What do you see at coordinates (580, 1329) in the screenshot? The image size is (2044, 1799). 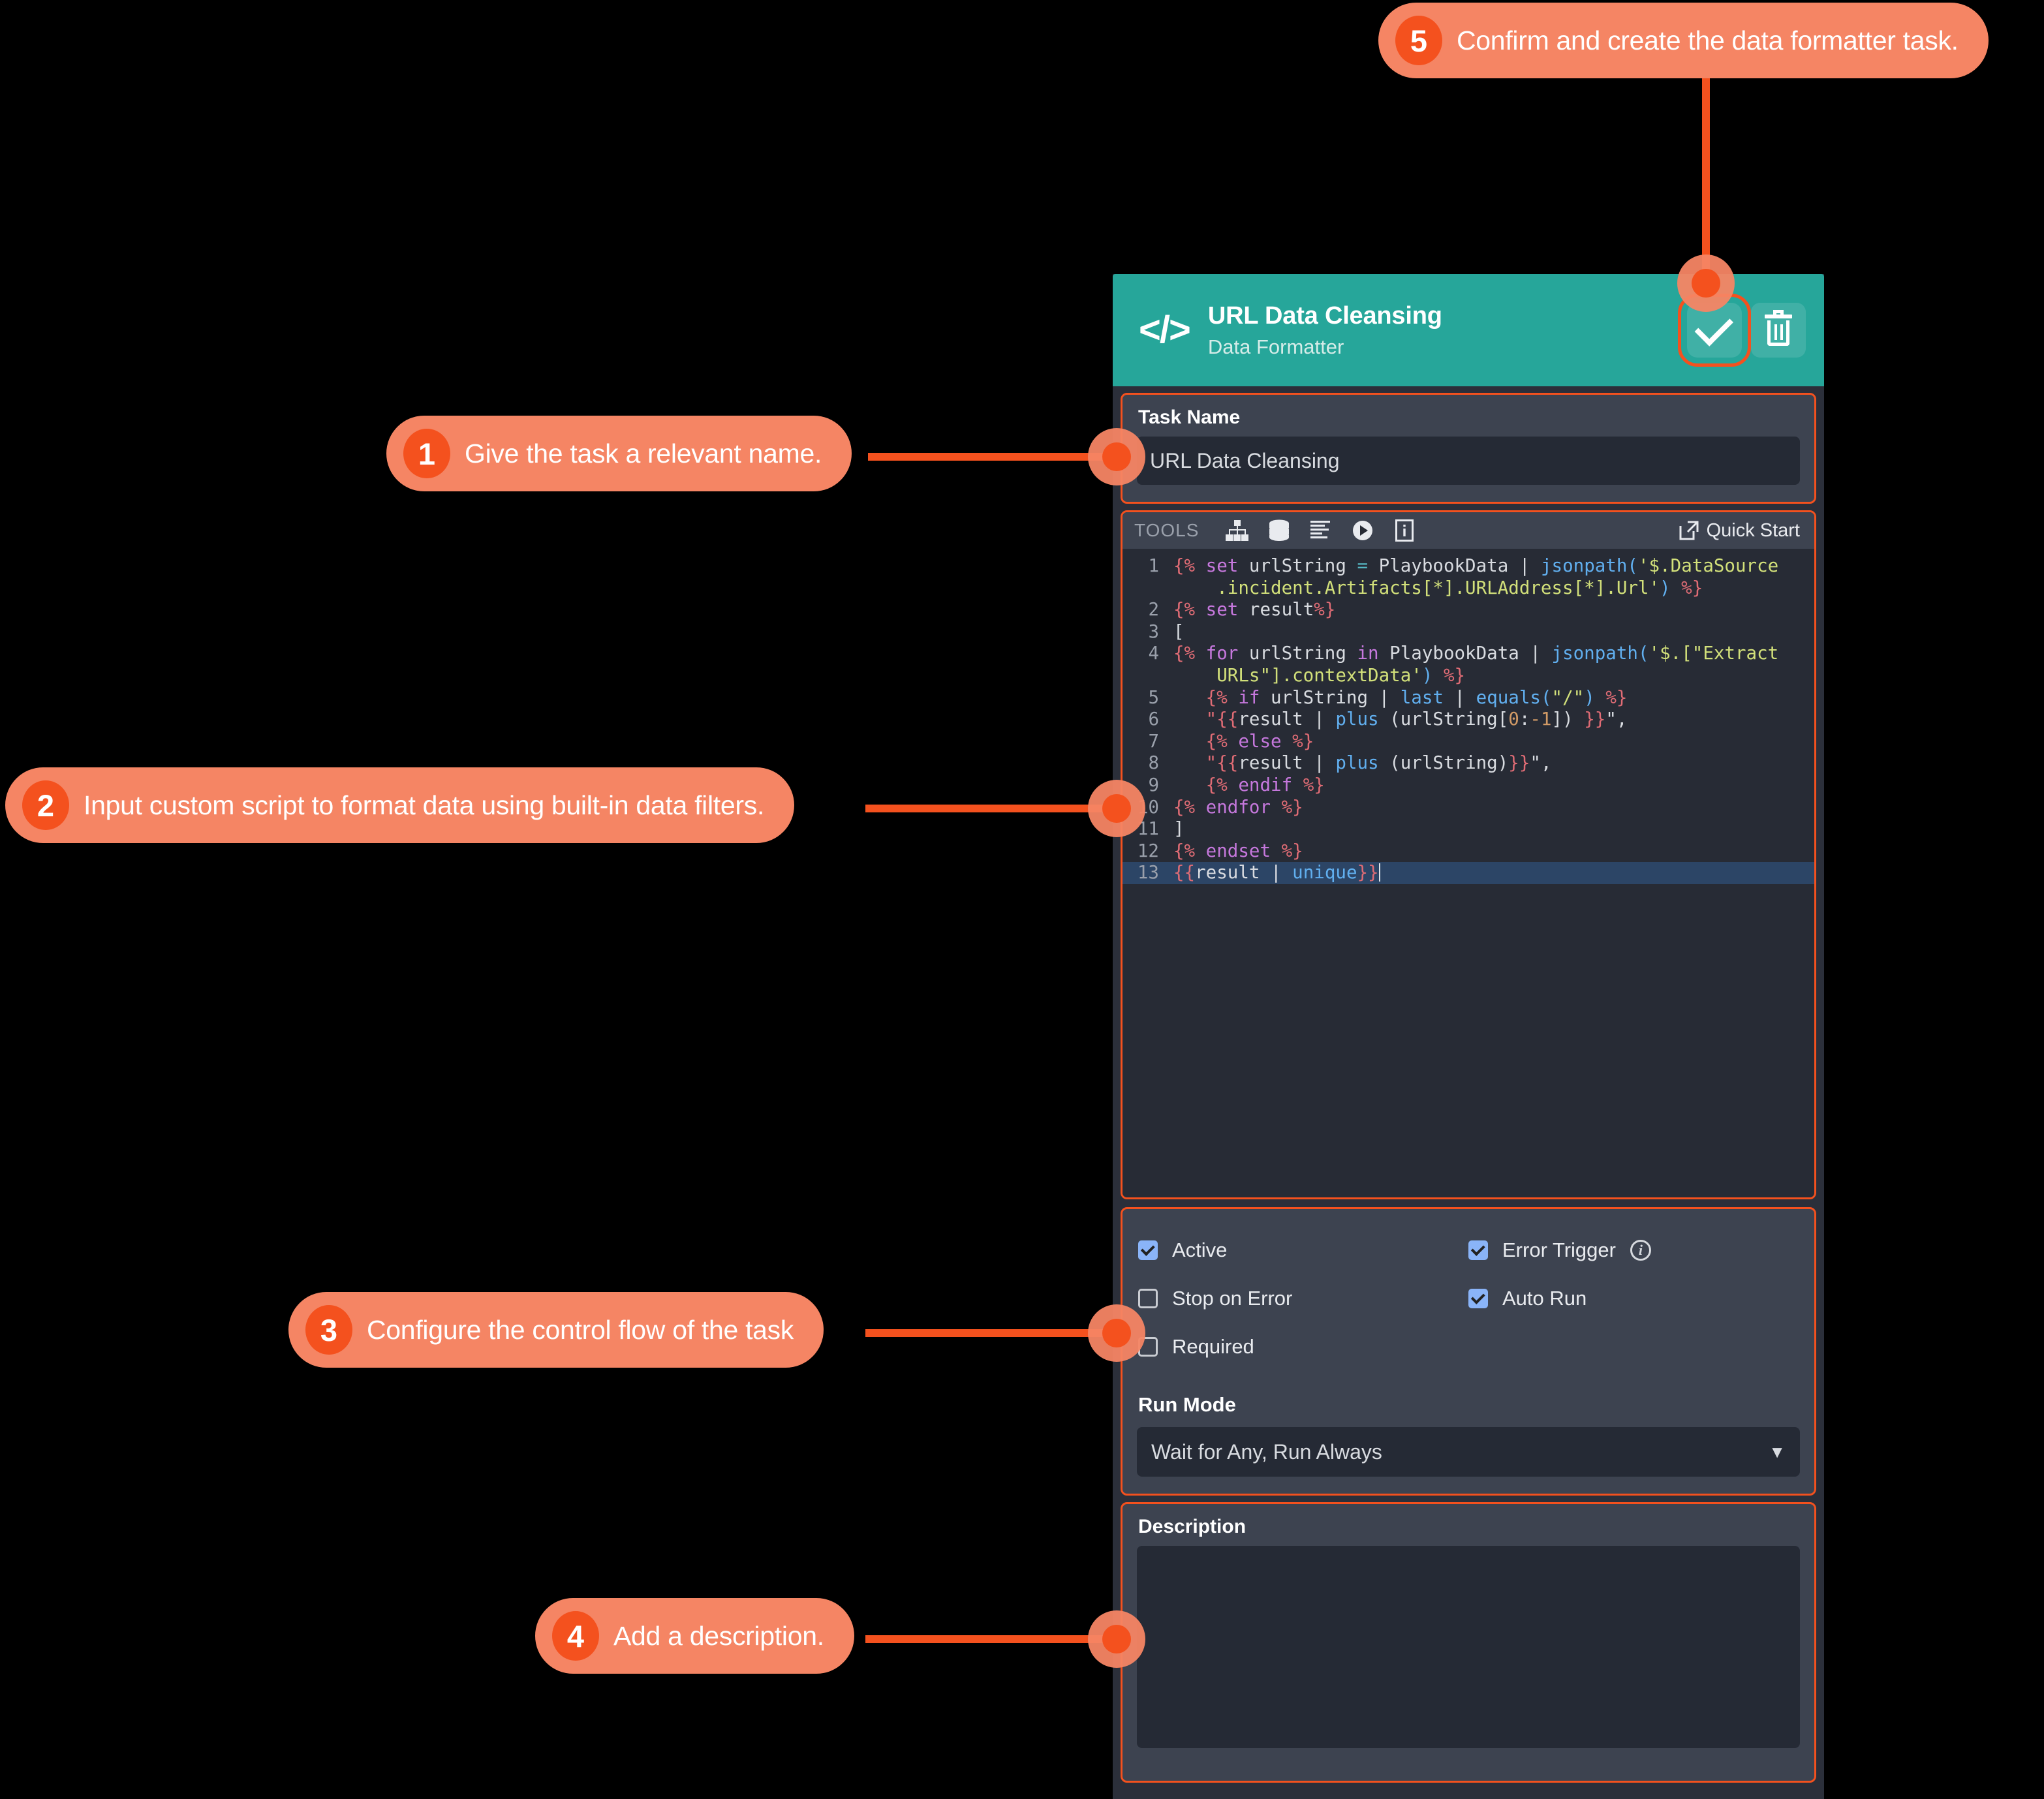 I see `callout-3-text: Configure the control flow of the task` at bounding box center [580, 1329].